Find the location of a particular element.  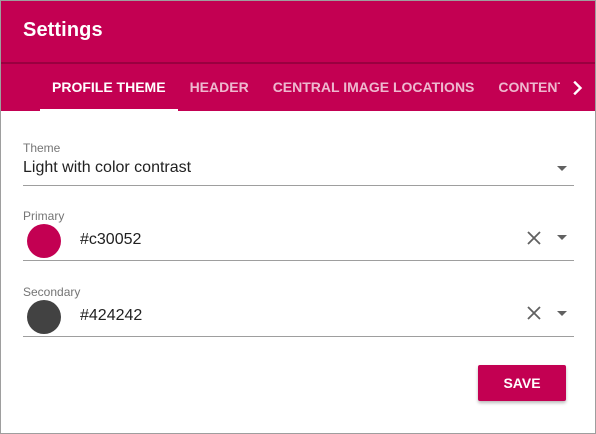

dialog-title: Settings is located at coordinates (63, 30).